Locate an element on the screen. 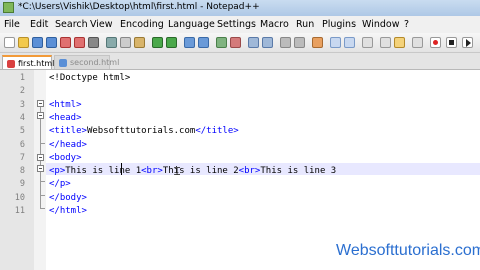 The image size is (480, 270). menu-macro: Macro is located at coordinates (274, 24).